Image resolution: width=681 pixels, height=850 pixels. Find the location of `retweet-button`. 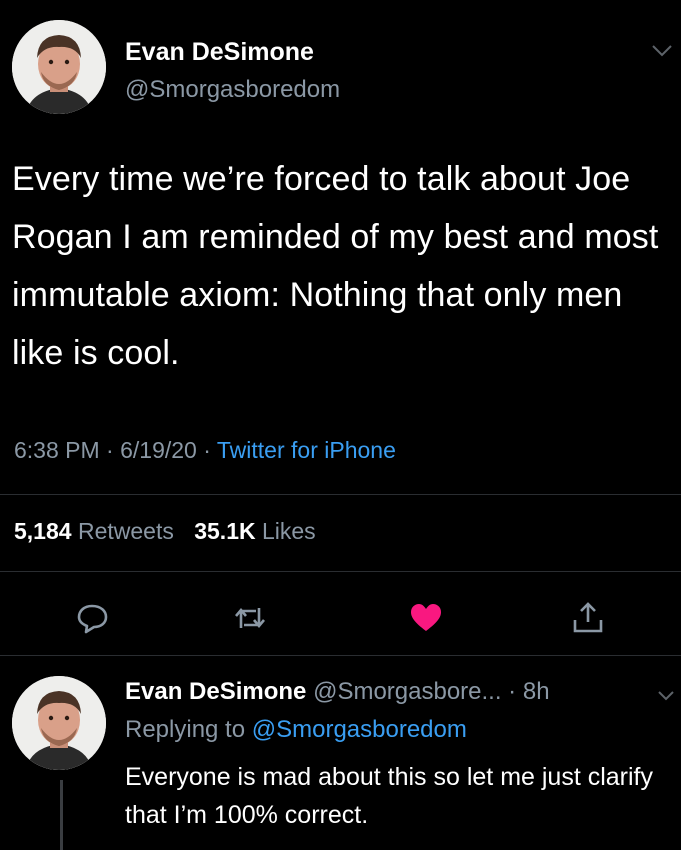

retweet-button is located at coordinates (250, 618).